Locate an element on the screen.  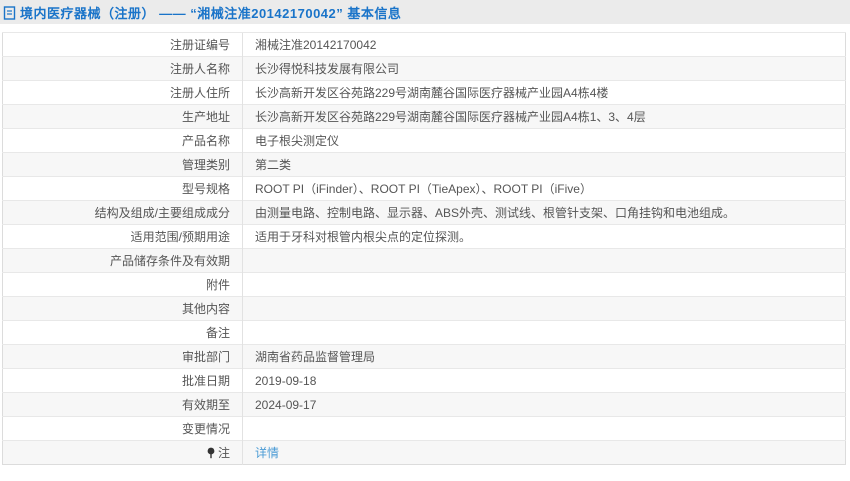
table-row: 管理类别 第二类 is located at coordinates (424, 164).